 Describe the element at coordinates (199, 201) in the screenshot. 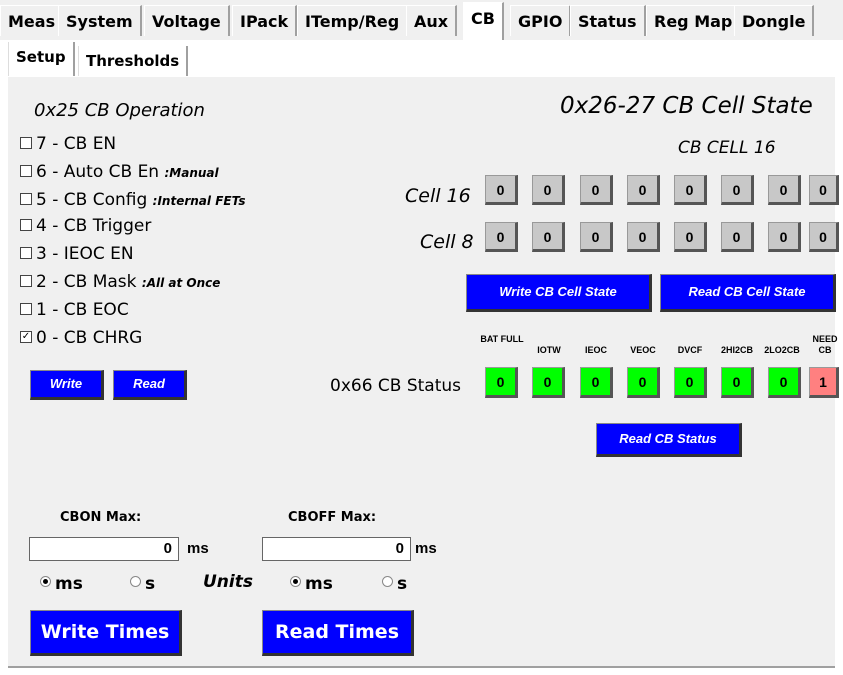

I see `checkbox-note: :Internal FETs` at that location.